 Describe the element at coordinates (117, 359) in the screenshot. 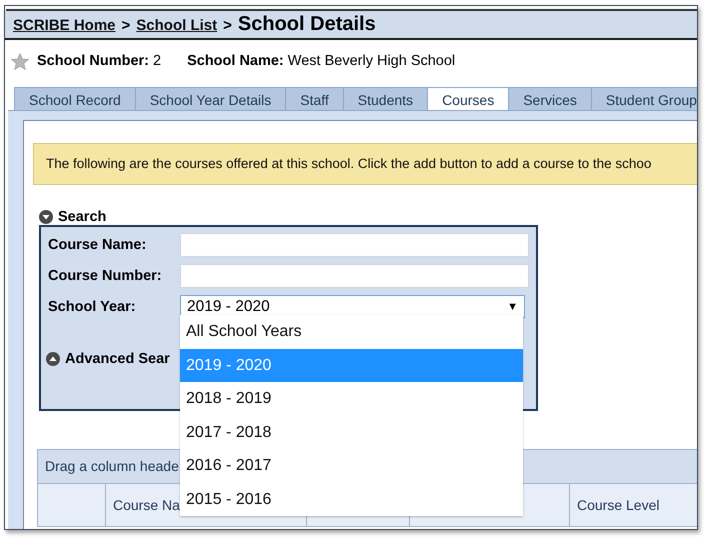

I see `section-title: Advanced Sear` at that location.